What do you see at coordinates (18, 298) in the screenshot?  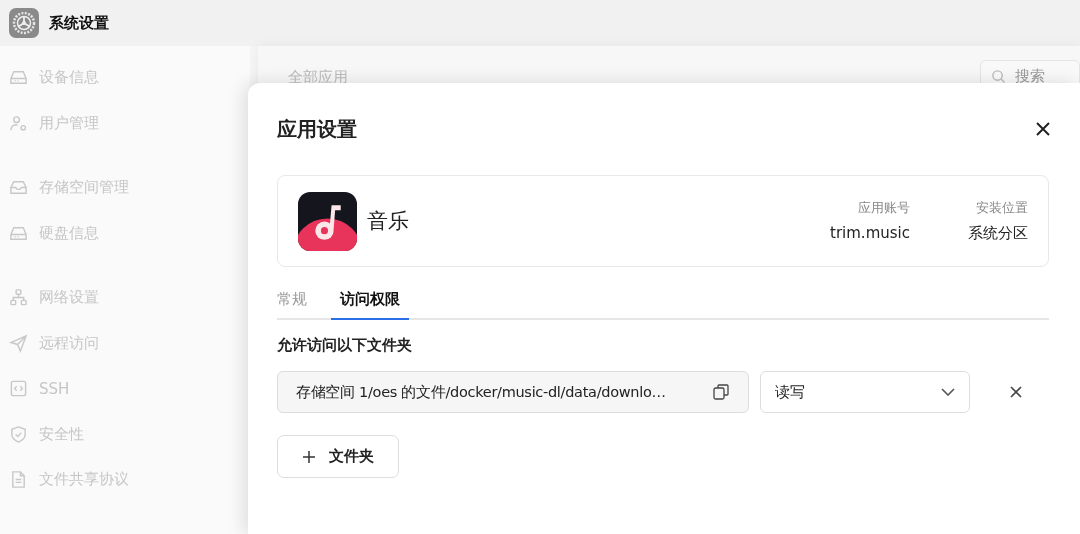 I see `network-icon` at bounding box center [18, 298].